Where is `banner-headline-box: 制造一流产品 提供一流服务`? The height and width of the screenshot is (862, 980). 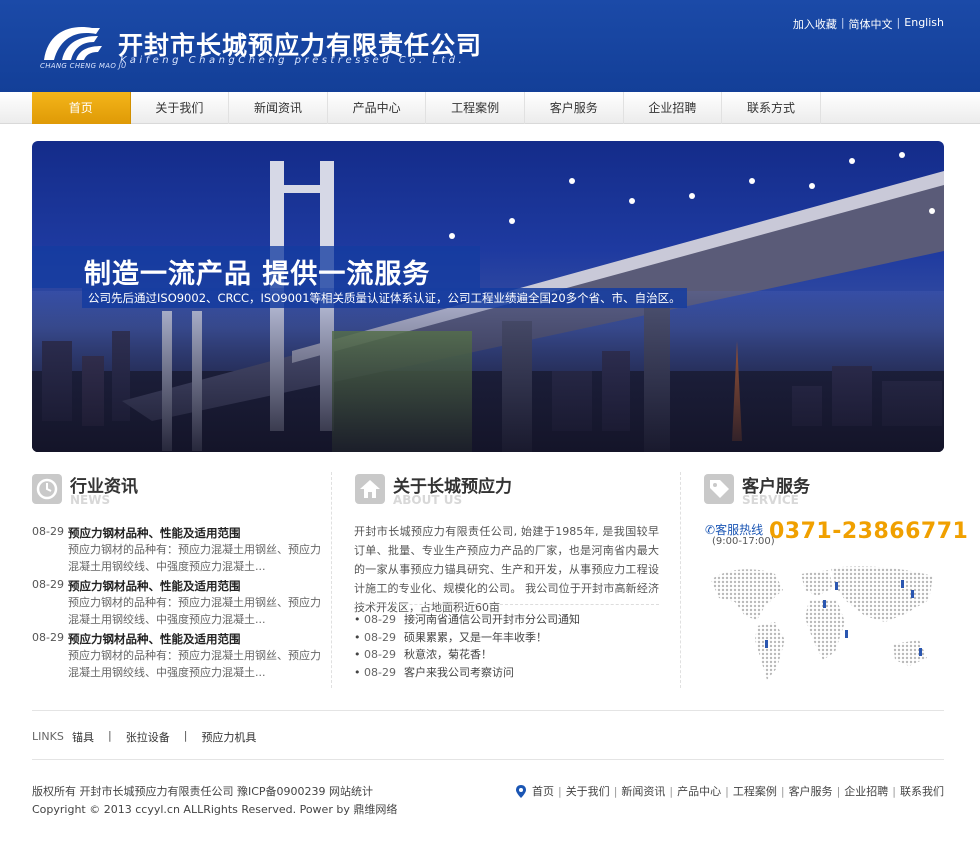
banner-headline-box: 制造一流产品 提供一流服务 is located at coordinates (256, 268).